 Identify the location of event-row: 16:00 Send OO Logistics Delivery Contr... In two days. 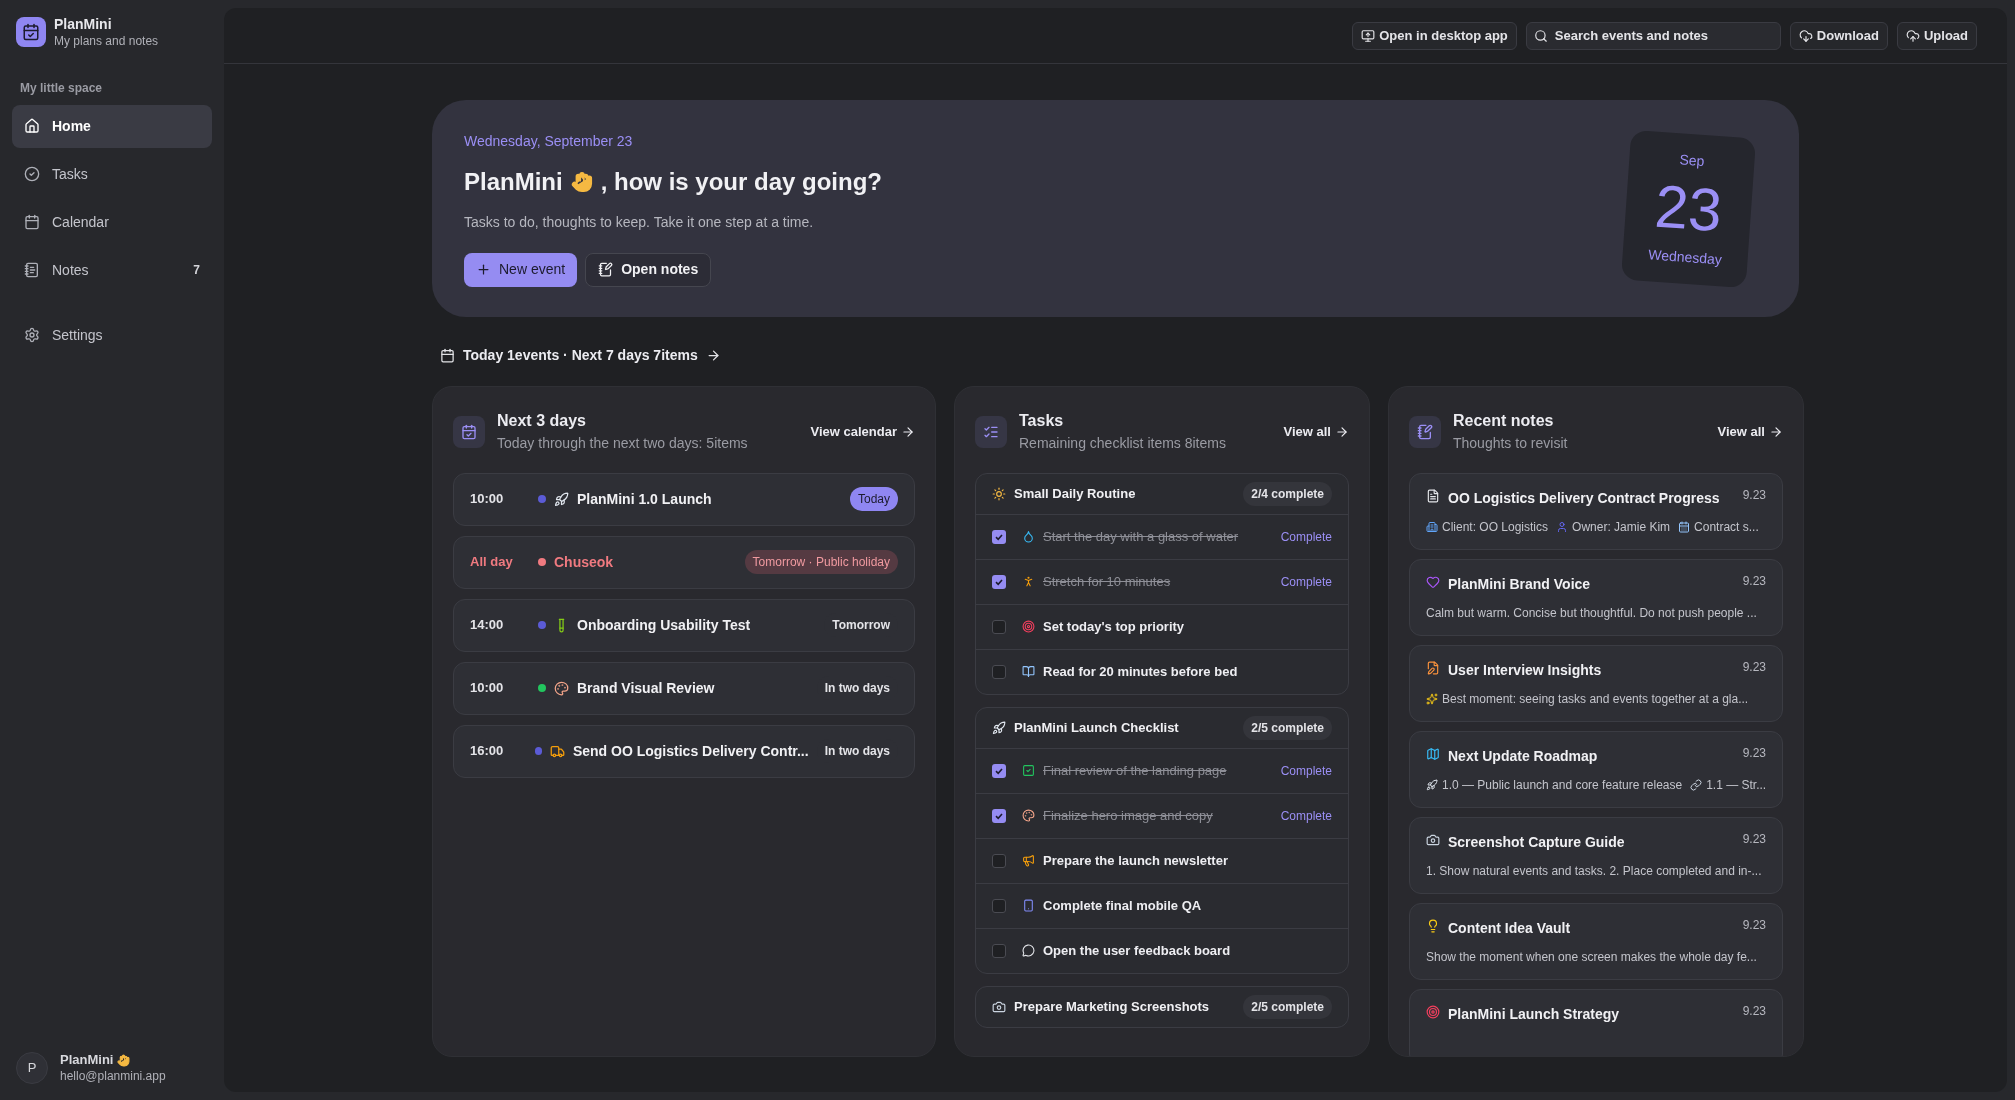
(684, 751).